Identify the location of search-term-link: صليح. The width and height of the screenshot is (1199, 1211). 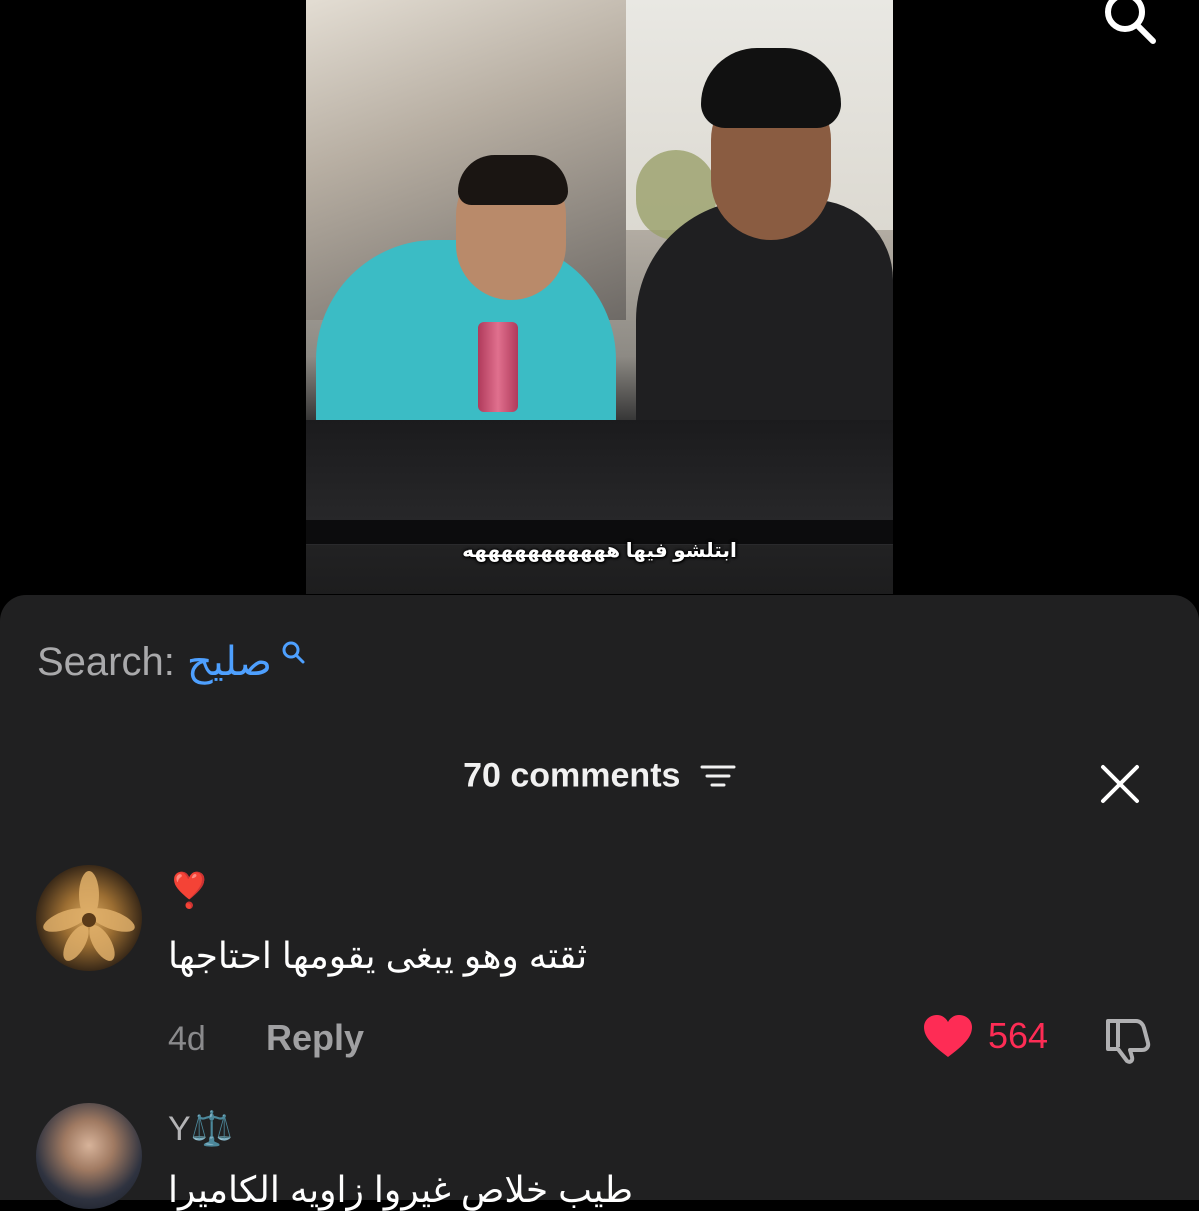
(229, 662).